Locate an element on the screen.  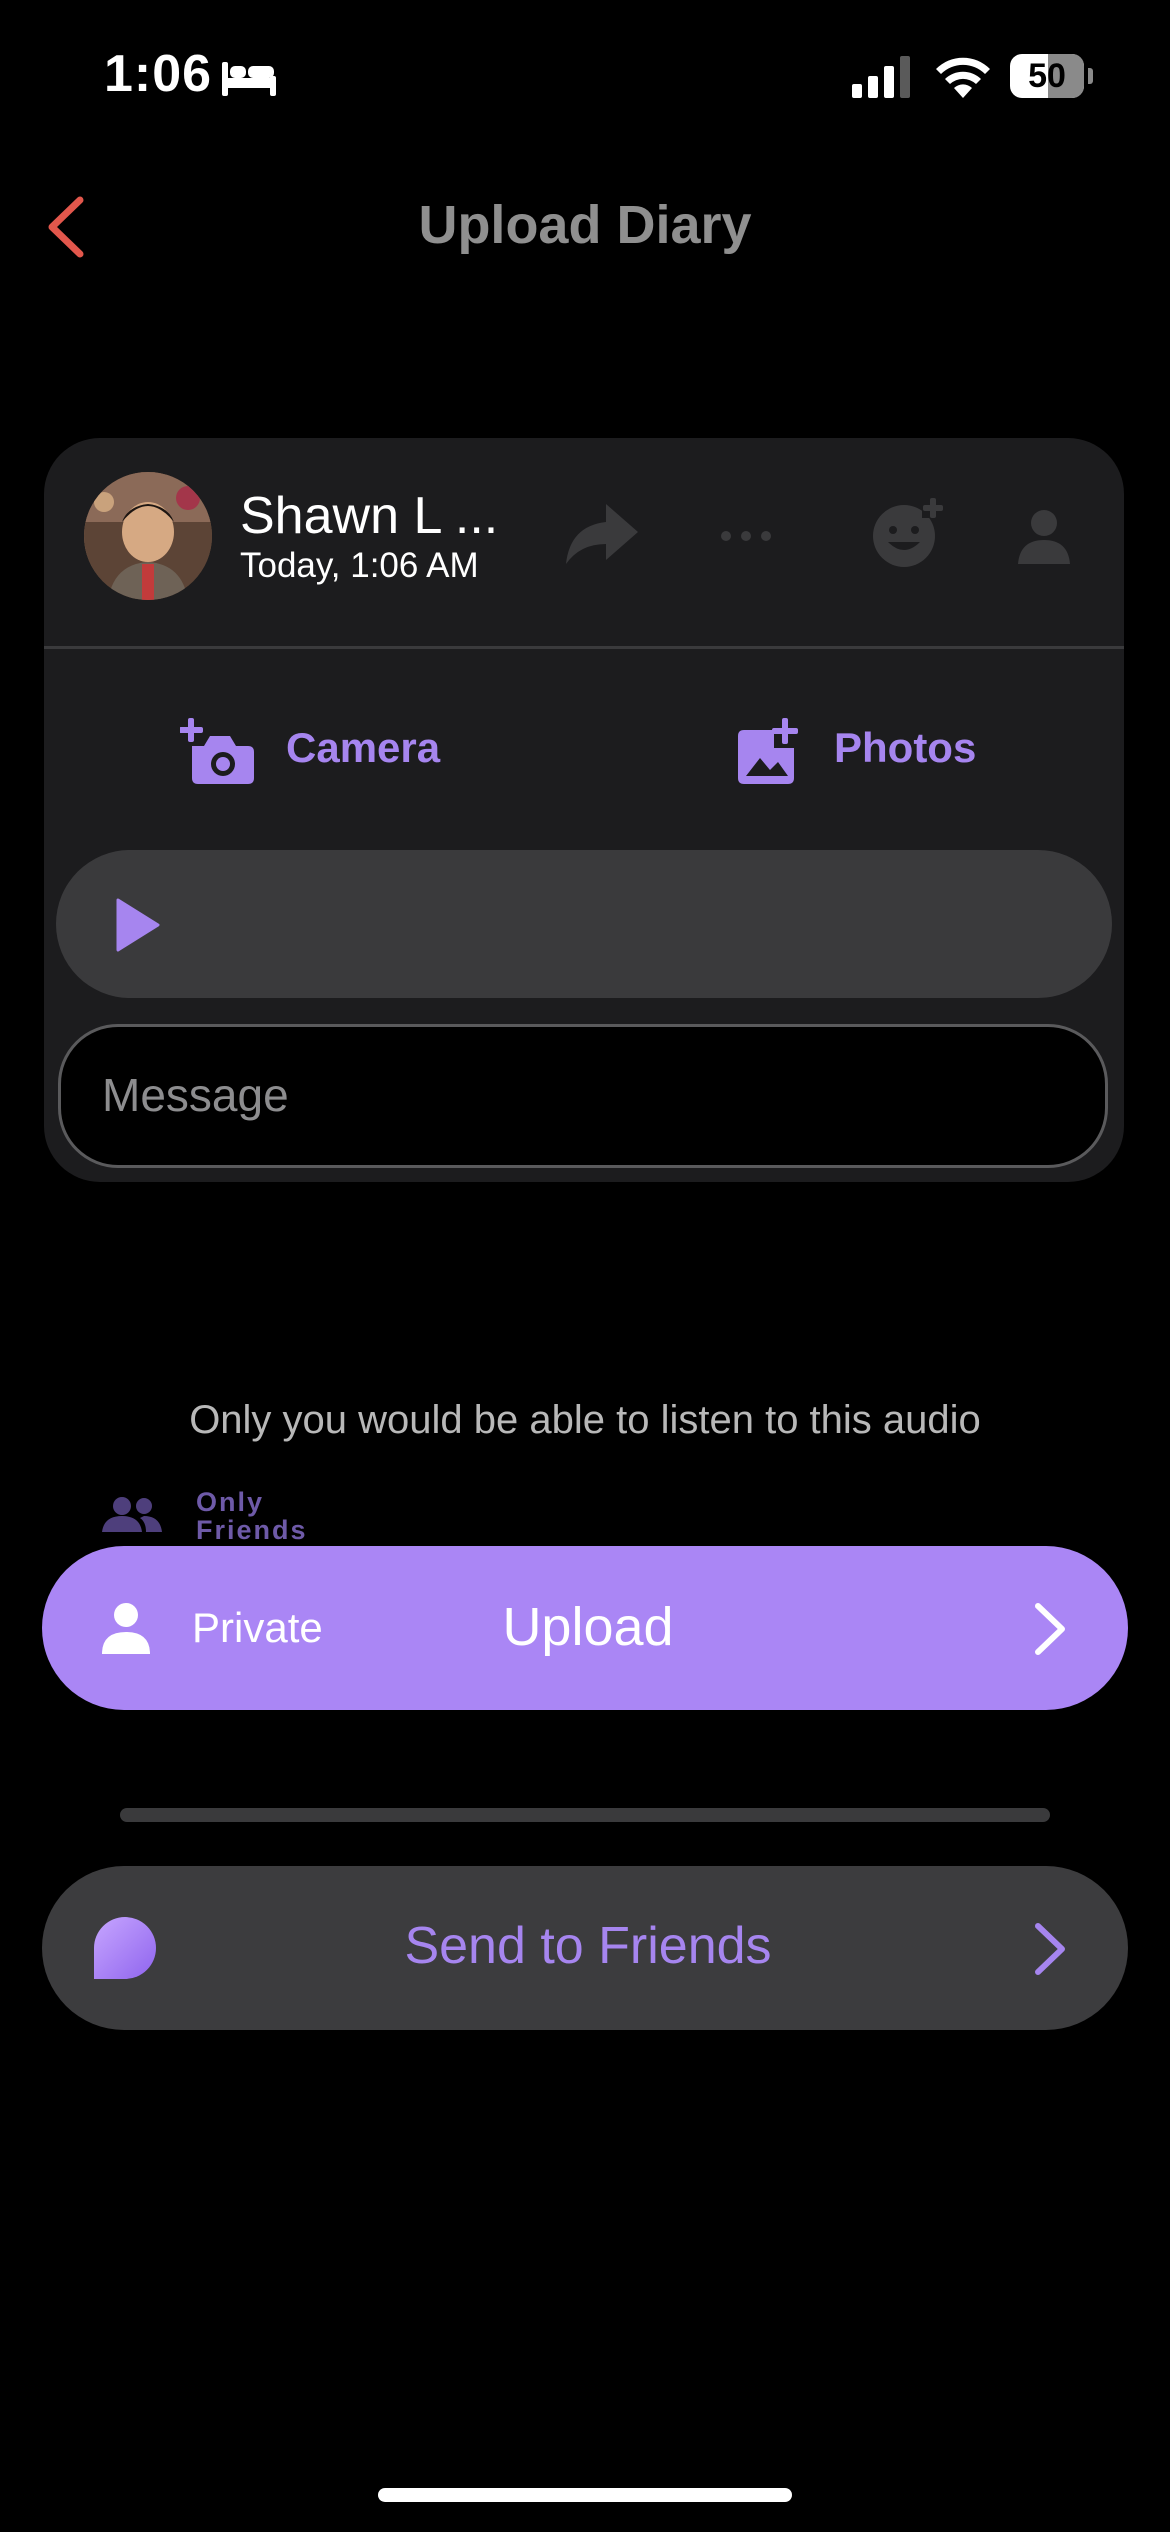
add-camera-icon is located at coordinates (217, 751).